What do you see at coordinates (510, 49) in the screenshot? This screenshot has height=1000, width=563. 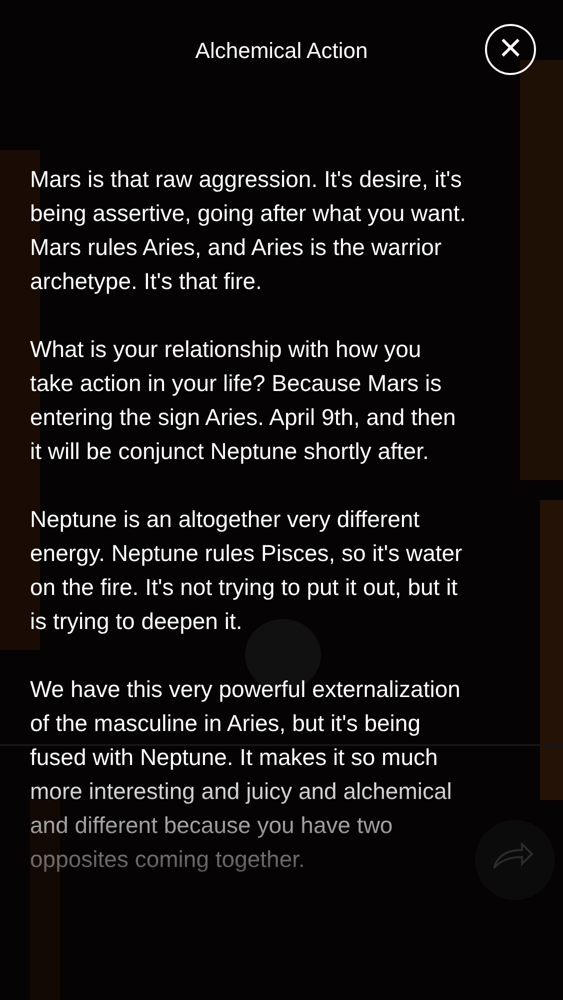 I see `close-button: ×` at bounding box center [510, 49].